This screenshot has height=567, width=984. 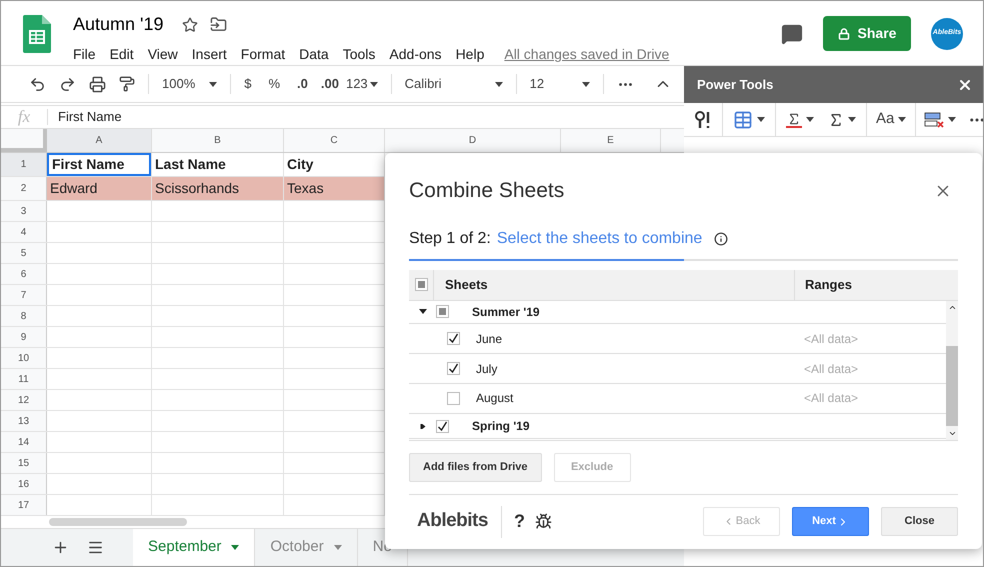 I want to click on row-number: 8, so click(x=24, y=316).